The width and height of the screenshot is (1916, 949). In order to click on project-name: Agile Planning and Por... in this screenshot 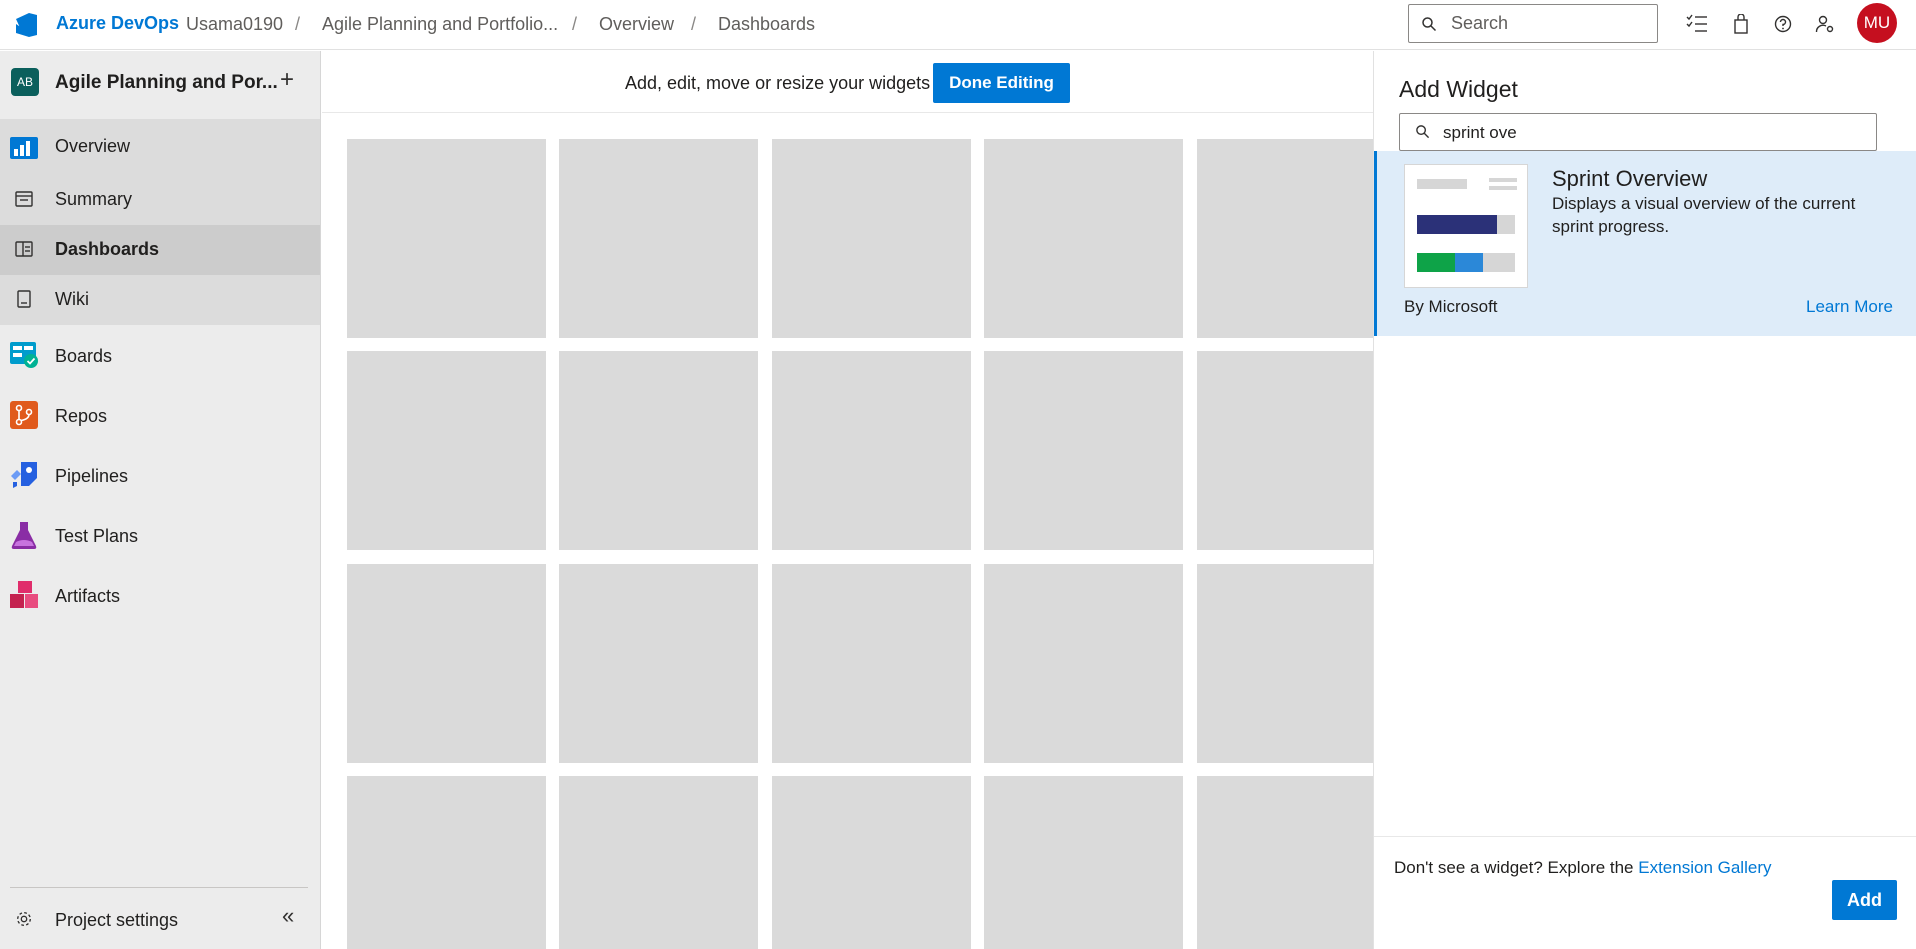, I will do `click(166, 83)`.